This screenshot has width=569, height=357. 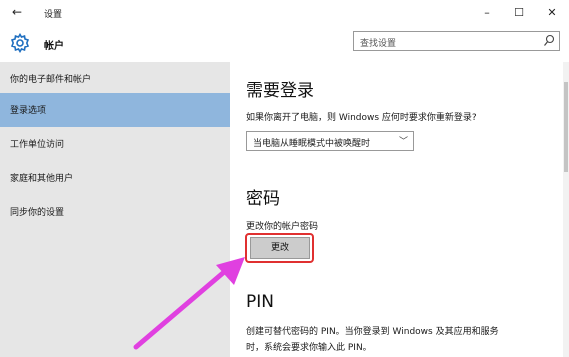 What do you see at coordinates (280, 91) in the screenshot?
I see `require-signin-heading: 需要登录` at bounding box center [280, 91].